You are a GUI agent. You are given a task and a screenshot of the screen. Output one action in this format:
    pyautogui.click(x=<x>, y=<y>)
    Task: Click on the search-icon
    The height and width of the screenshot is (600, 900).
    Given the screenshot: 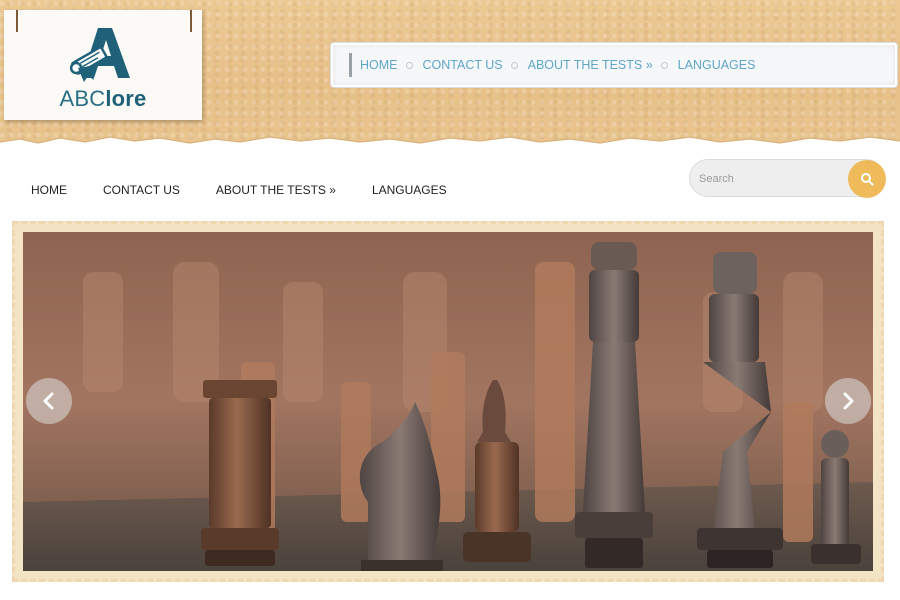 What is the action you would take?
    pyautogui.click(x=867, y=179)
    